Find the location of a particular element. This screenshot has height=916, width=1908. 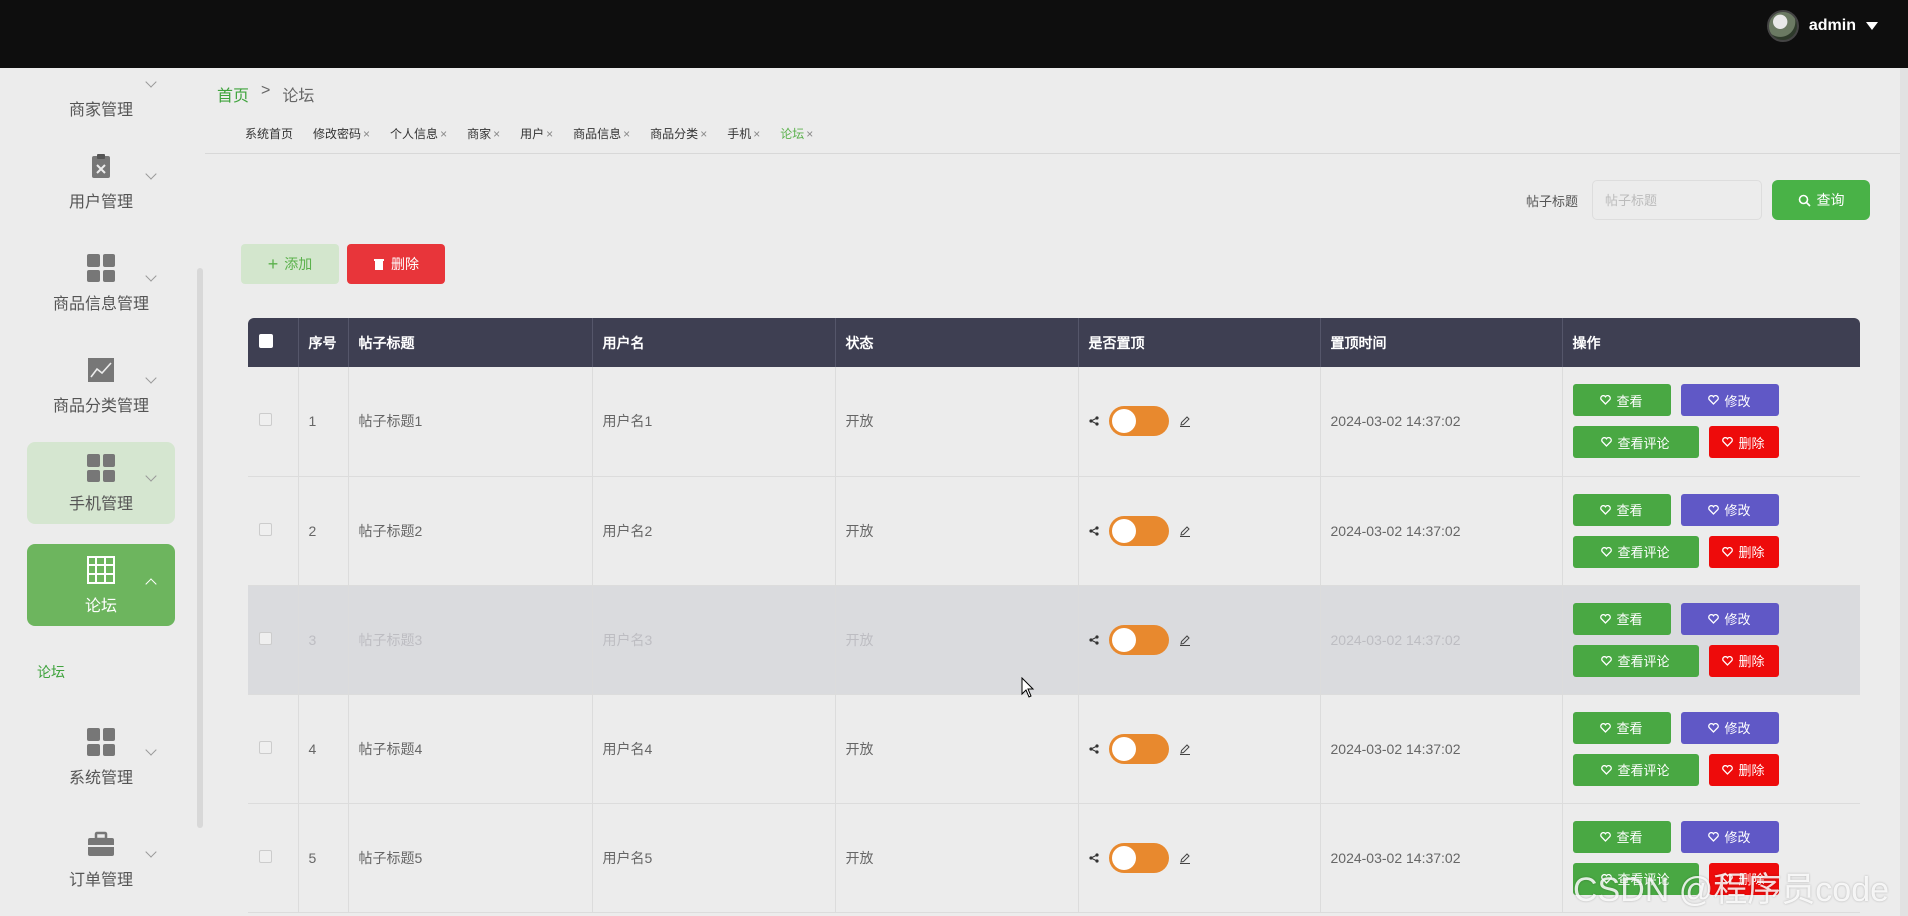

add-button-label: 添加 is located at coordinates (298, 264).